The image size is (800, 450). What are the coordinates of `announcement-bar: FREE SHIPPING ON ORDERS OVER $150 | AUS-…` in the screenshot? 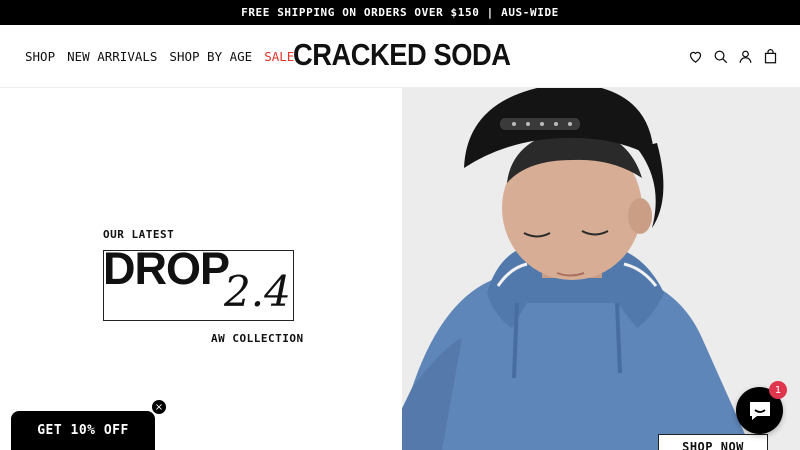 It's located at (400, 12).